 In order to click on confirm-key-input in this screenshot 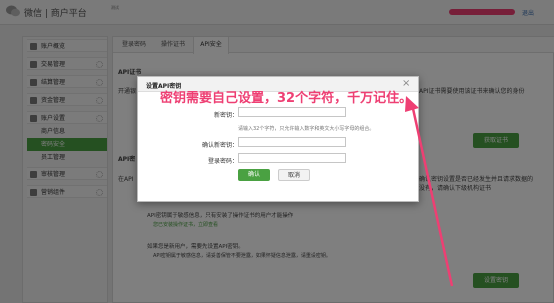, I will do `click(292, 142)`.